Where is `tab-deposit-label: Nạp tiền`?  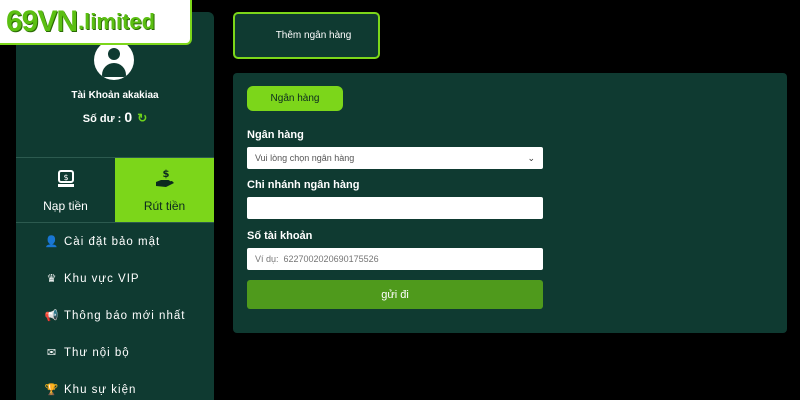
tab-deposit-label: Nạp tiền is located at coordinates (65, 205).